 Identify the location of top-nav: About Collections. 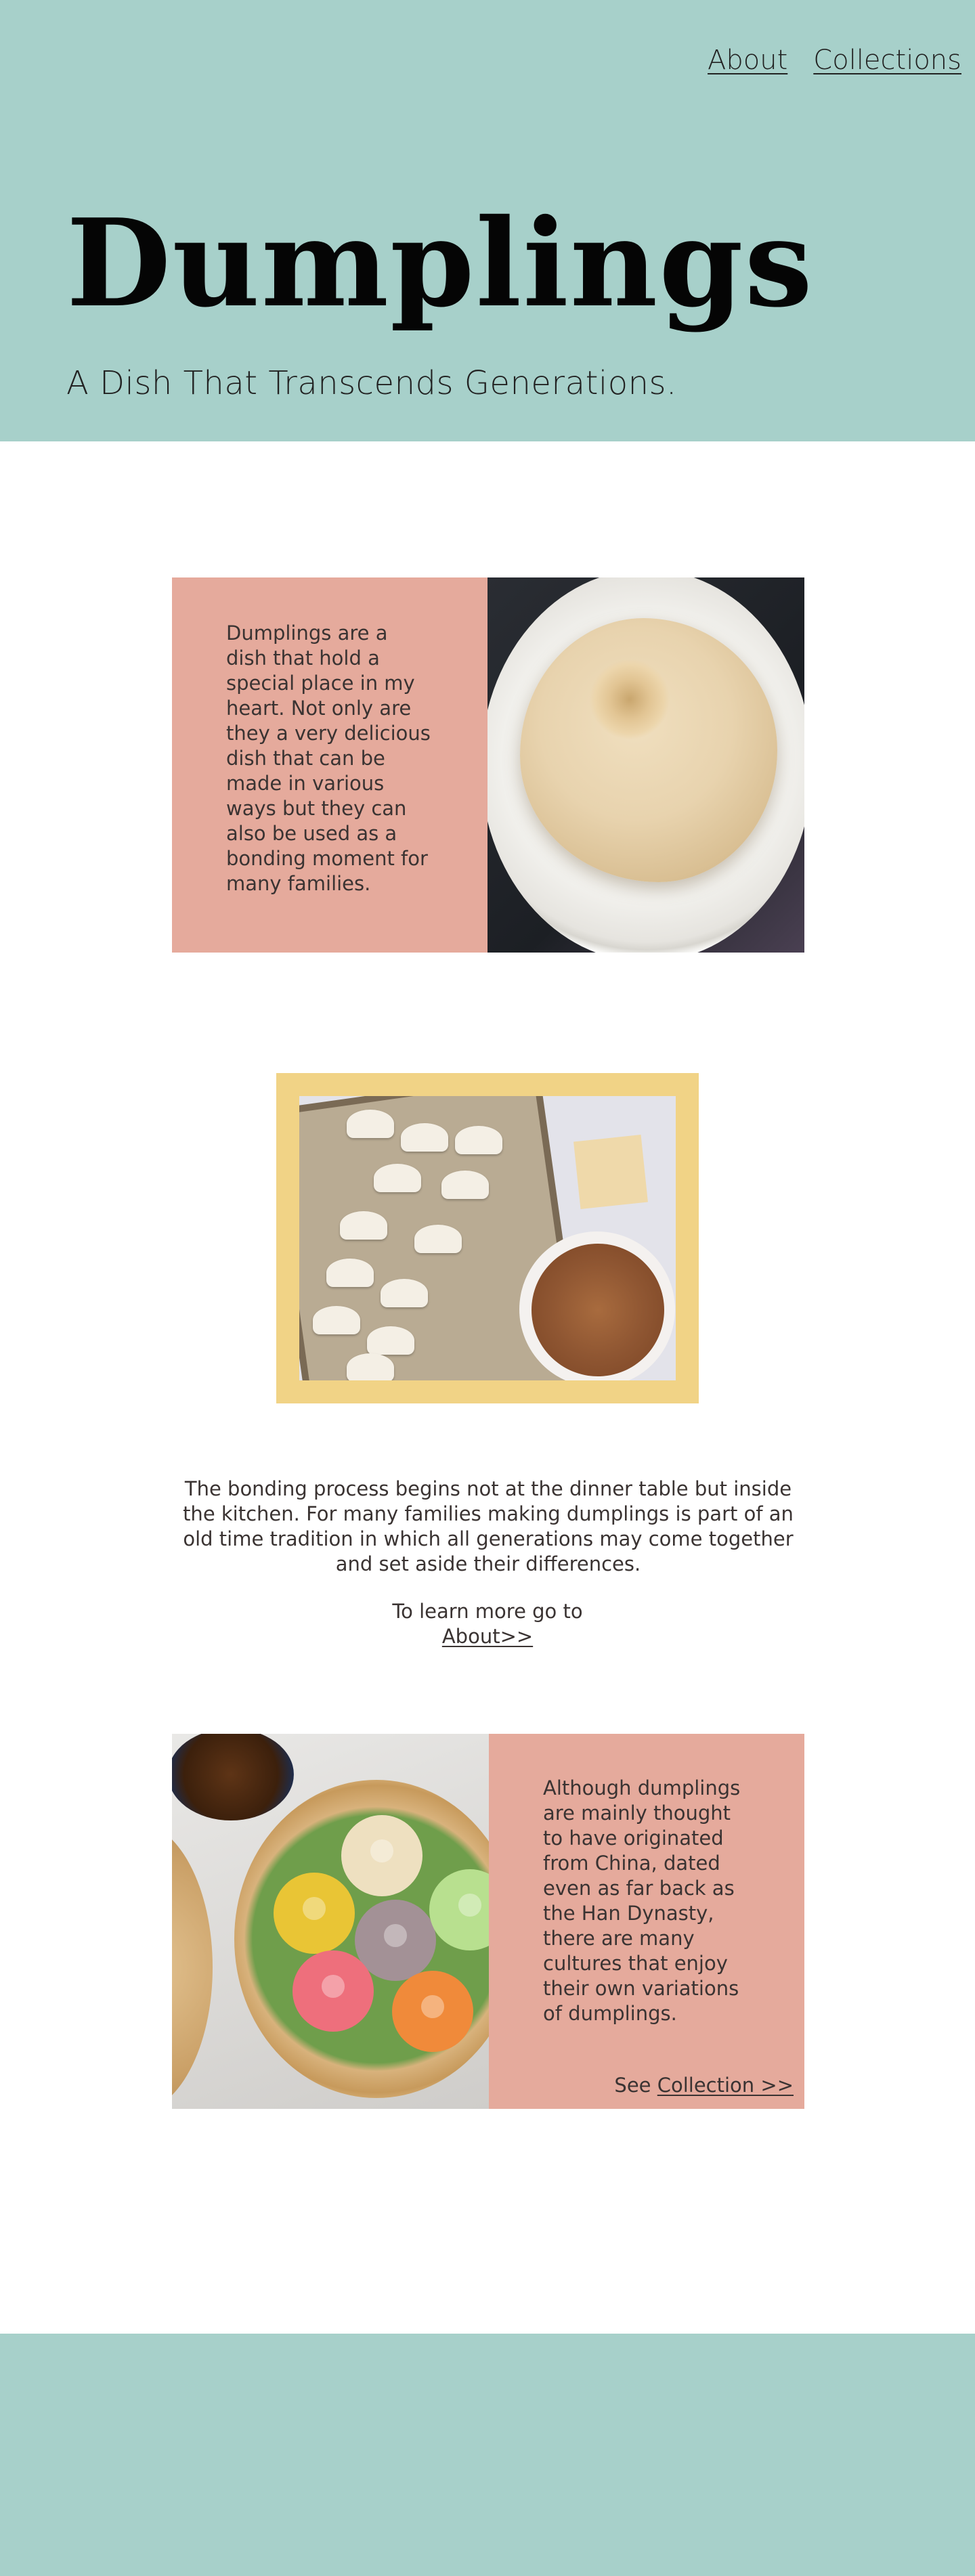
(835, 60).